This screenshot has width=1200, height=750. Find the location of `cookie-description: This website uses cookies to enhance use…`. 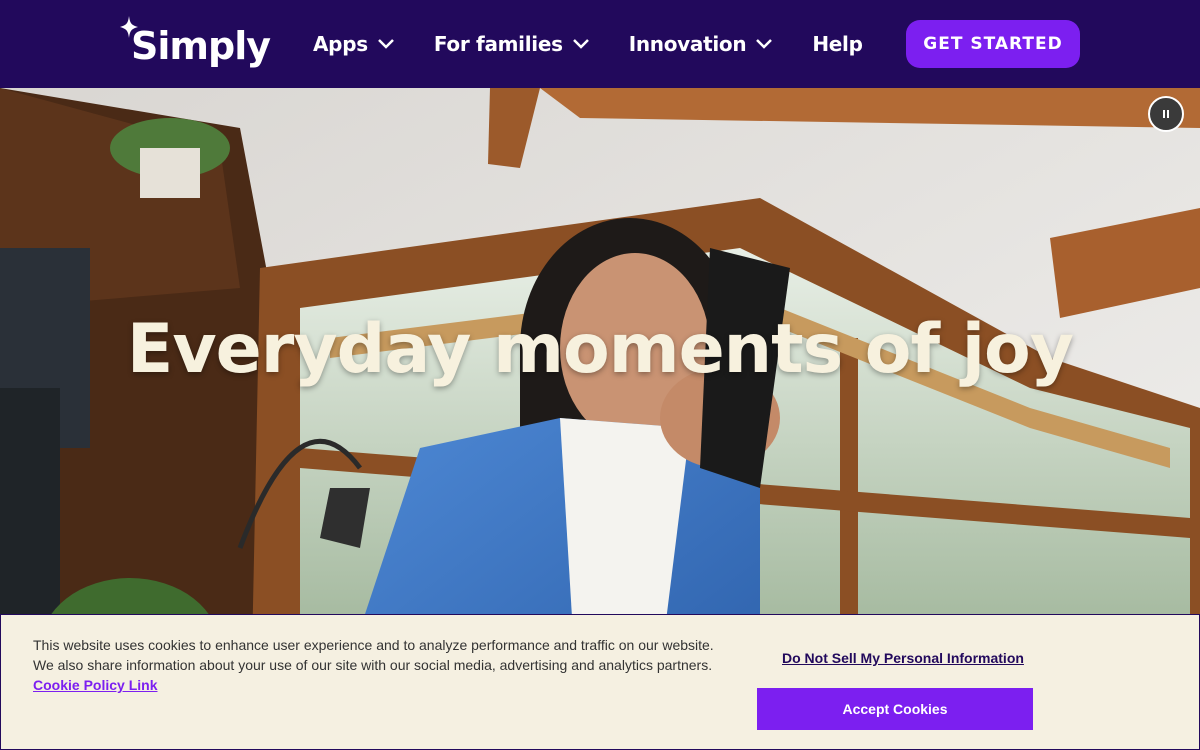

cookie-description: This website uses cookies to enhance use… is located at coordinates (373, 655).